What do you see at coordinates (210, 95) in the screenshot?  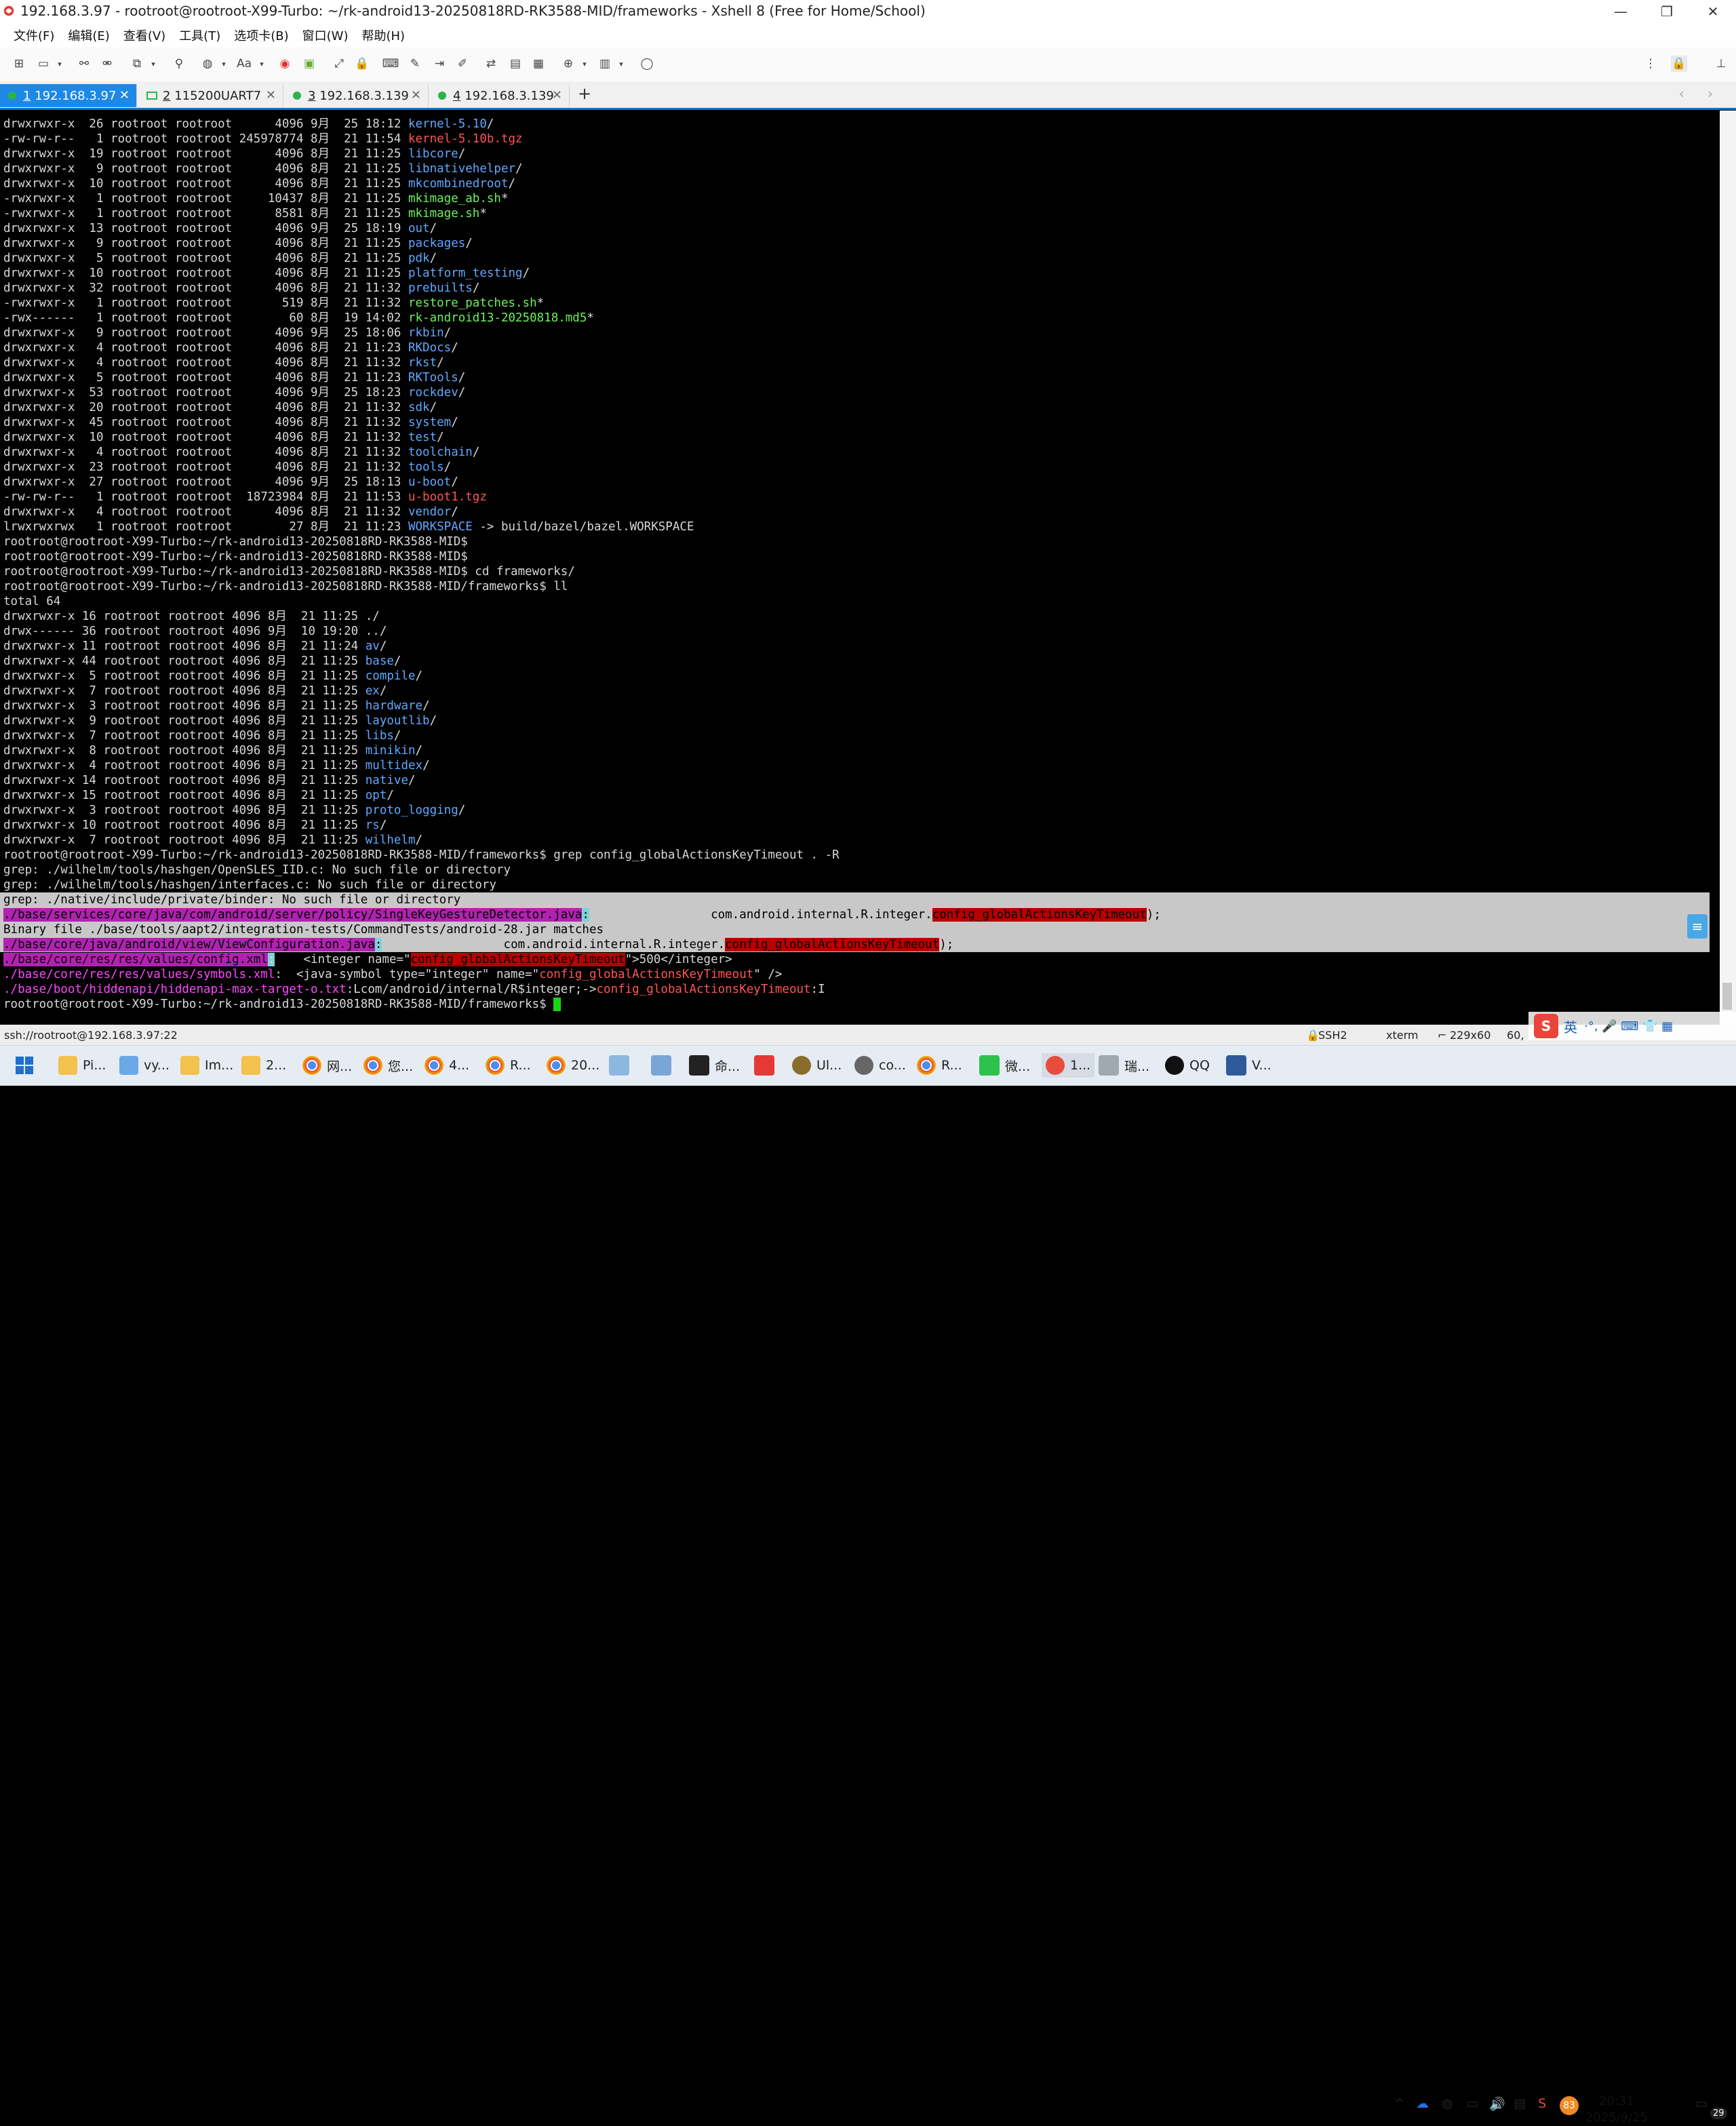 I see `tab-session-2: 2 115200UART7 ✕` at bounding box center [210, 95].